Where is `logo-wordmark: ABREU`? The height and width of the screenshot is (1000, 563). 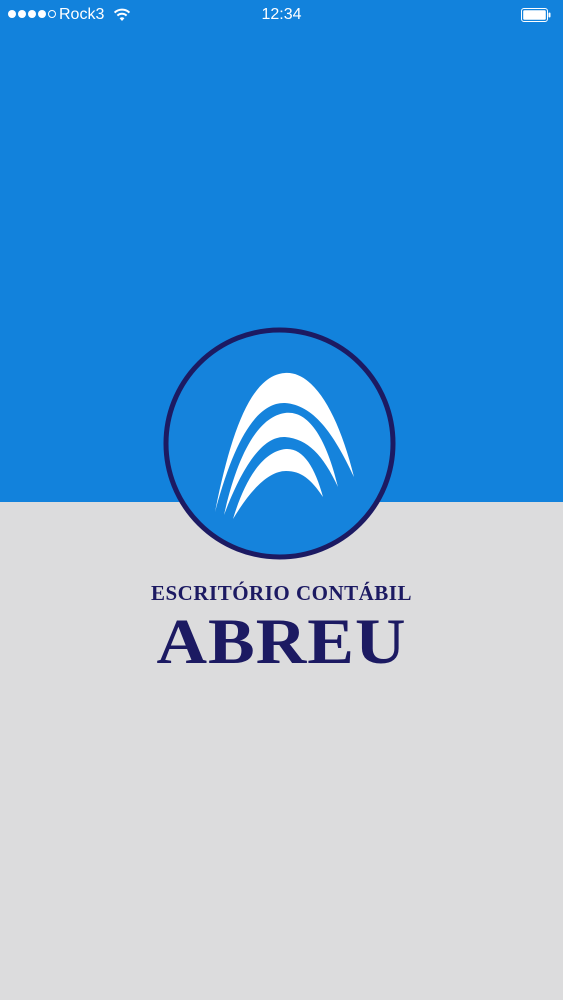
logo-wordmark: ABREU is located at coordinates (281, 642).